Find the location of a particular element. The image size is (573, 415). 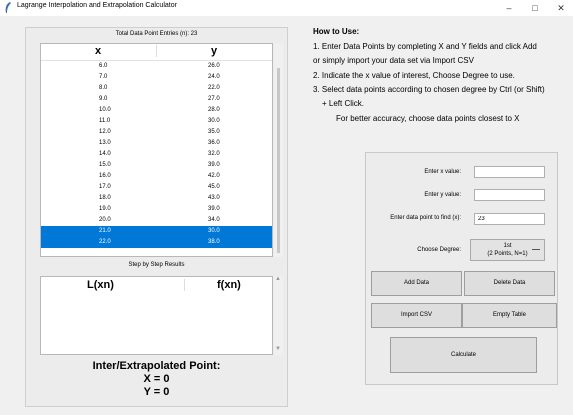

table-row: 8.0 22.0 is located at coordinates (156, 88).